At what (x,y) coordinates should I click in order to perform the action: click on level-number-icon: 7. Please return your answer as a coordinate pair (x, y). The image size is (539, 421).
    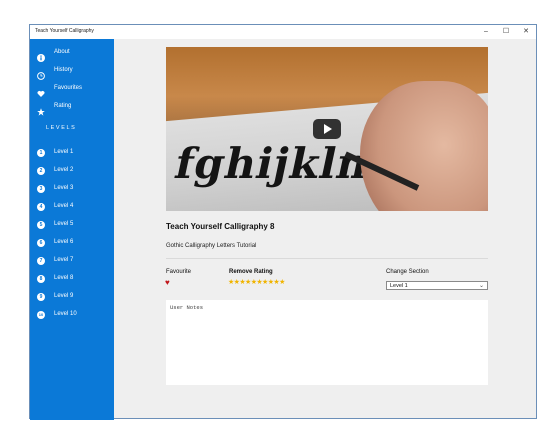
    Looking at the image, I should click on (41, 261).